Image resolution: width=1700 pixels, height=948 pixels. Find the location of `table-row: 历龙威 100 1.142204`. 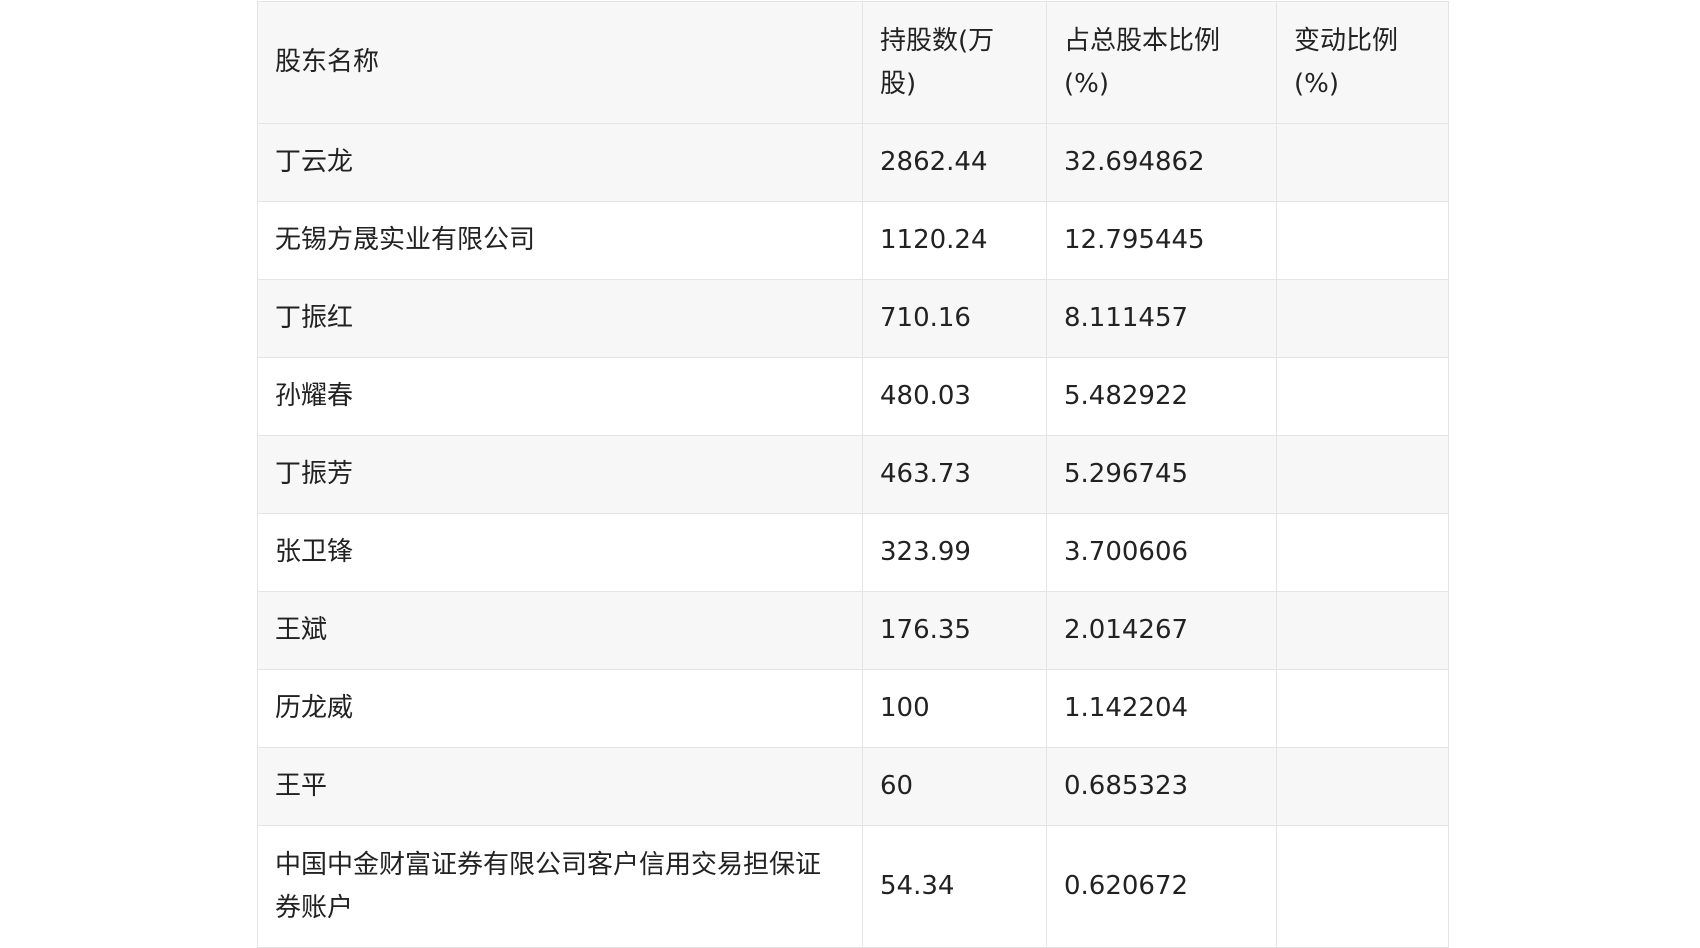

table-row: 历龙威 100 1.142204 is located at coordinates (853, 708).